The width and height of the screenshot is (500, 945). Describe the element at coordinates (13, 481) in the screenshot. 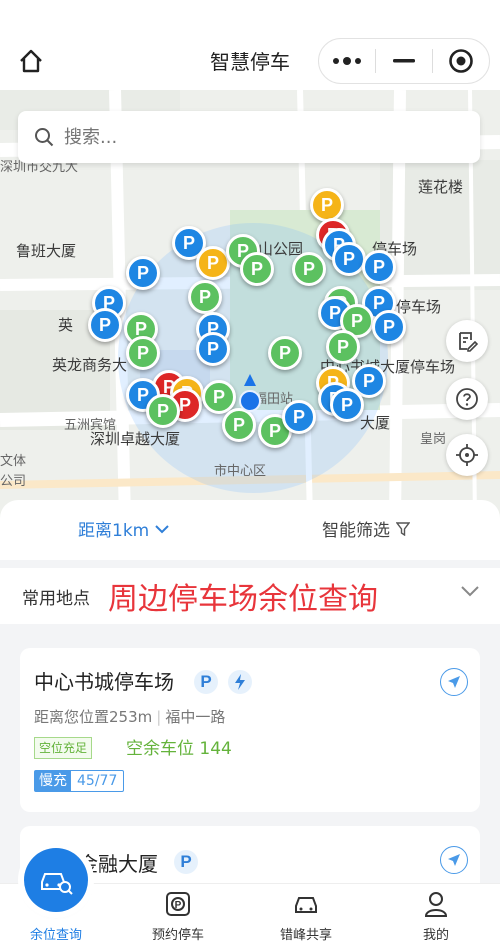

I see `map-label: 公司` at that location.